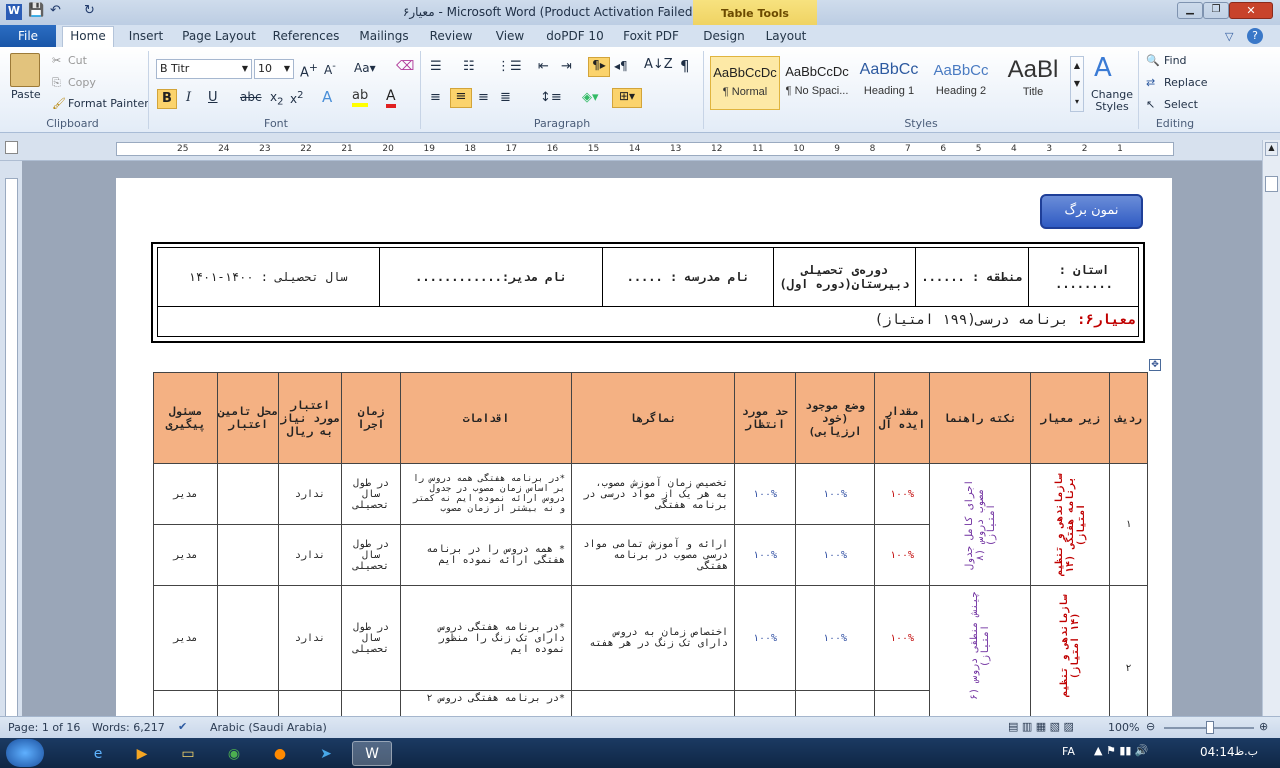  Describe the element at coordinates (188, 753) in the screenshot. I see `explorer-icon: ▭` at that location.